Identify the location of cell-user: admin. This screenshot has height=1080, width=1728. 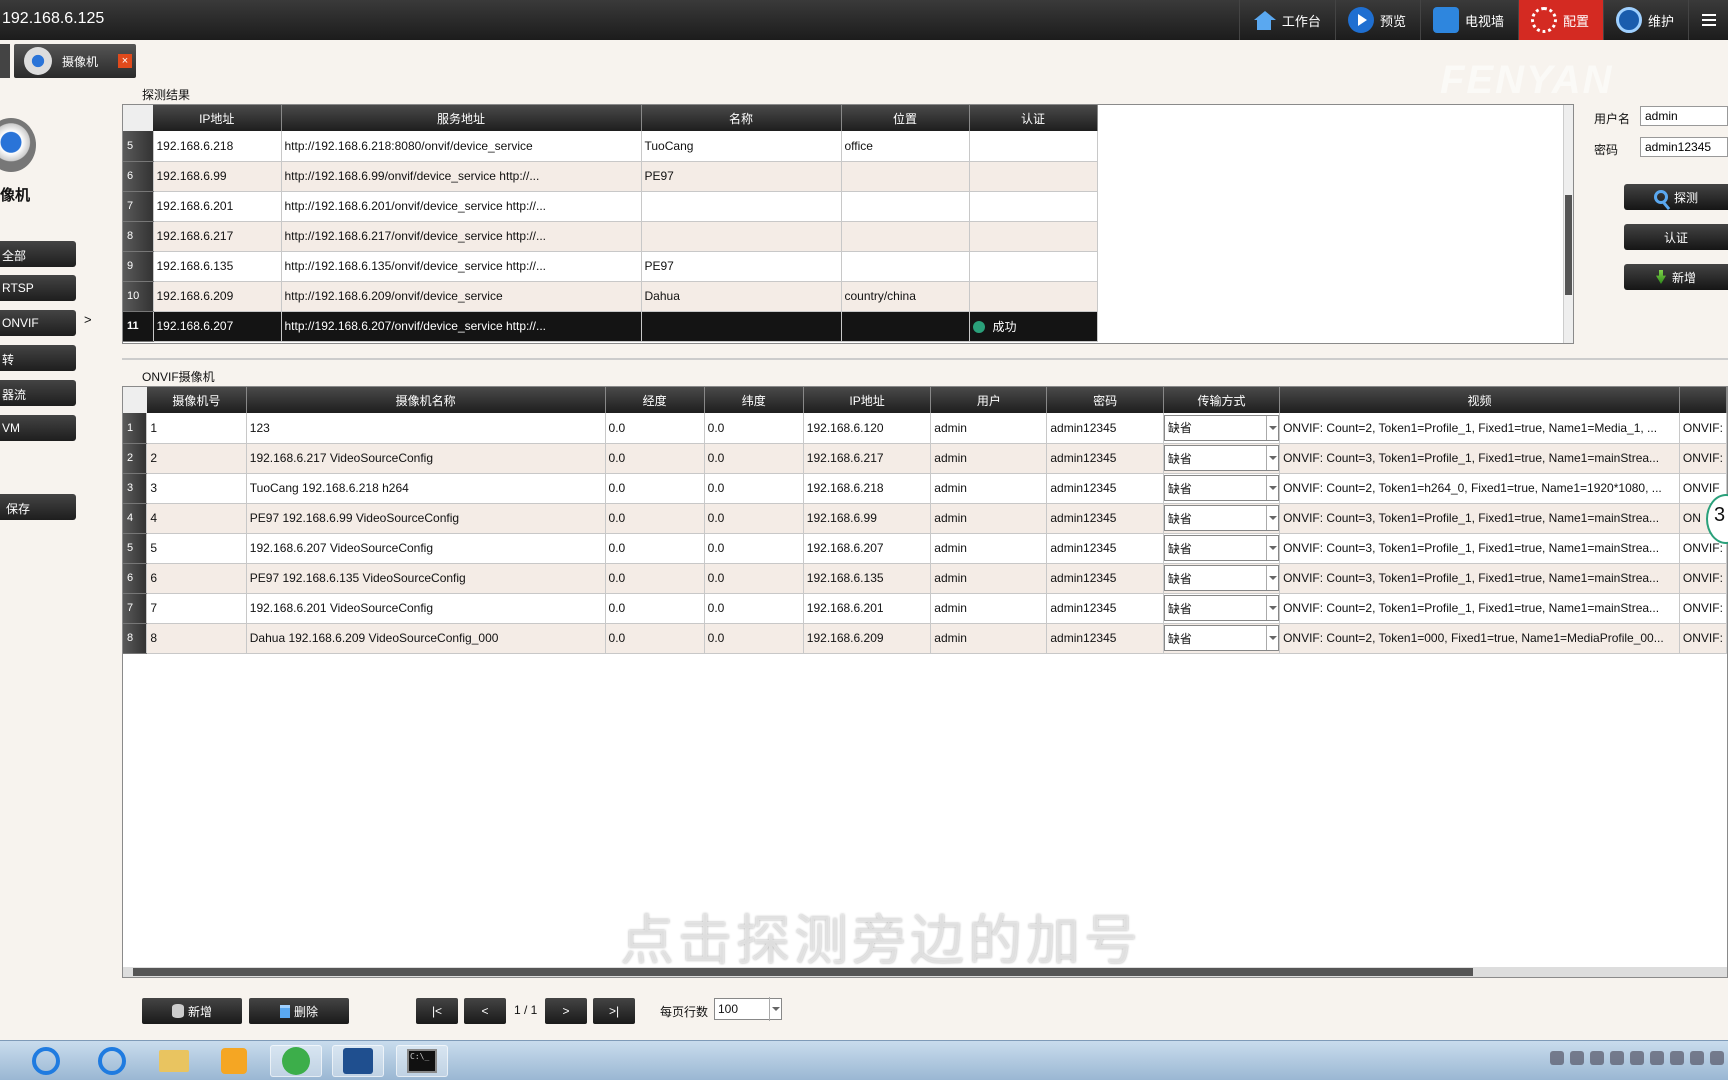
(989, 458).